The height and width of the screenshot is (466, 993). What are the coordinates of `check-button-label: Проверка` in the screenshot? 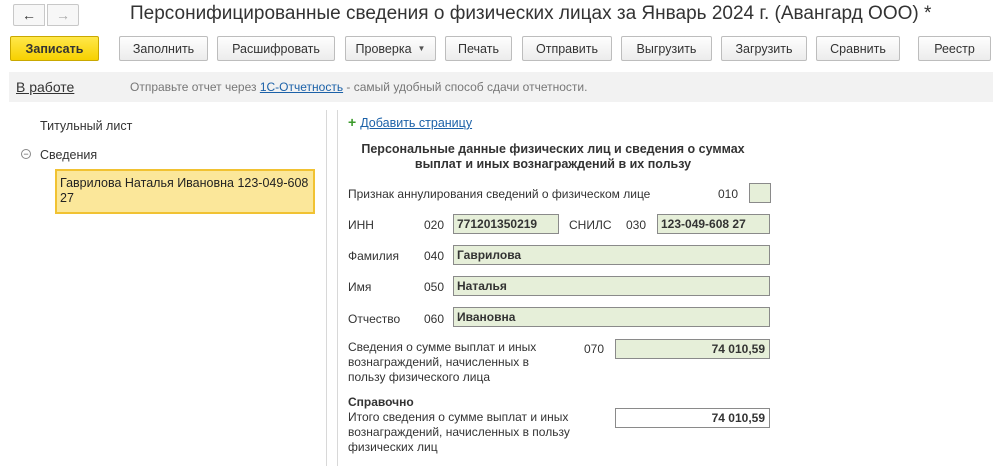 It's located at (383, 48).